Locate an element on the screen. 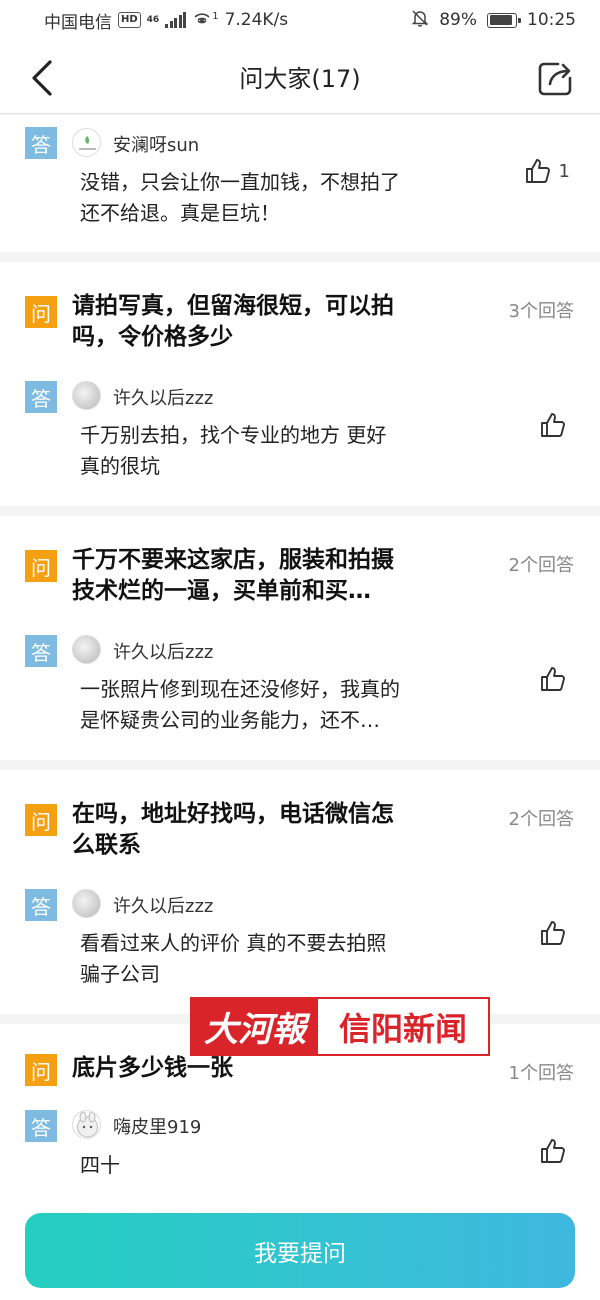 Image resolution: width=600 pixels, height=1300 pixels. hotspot-count: 1 is located at coordinates (215, 16).